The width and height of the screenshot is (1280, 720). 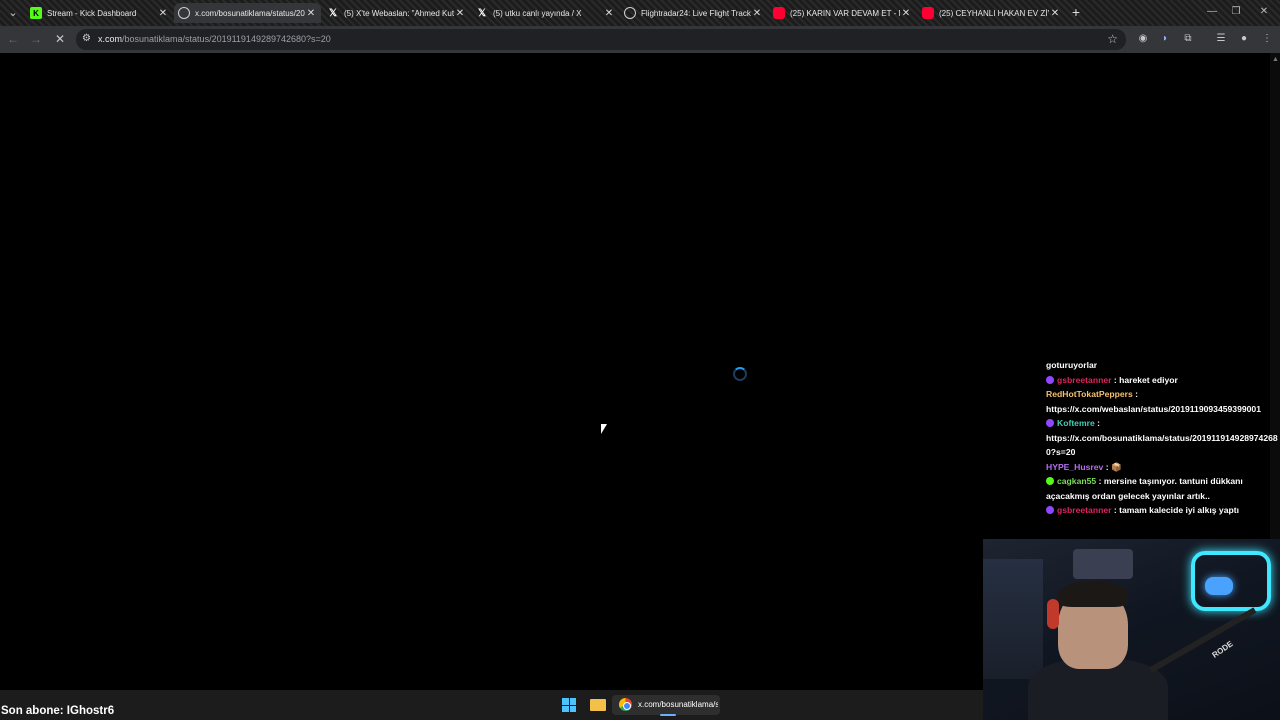 I want to click on globe-icon, so click(x=630, y=13).